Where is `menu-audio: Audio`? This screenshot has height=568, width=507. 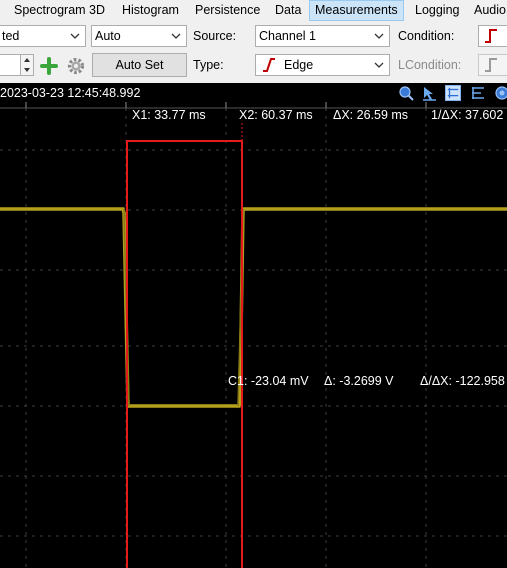
menu-audio: Audio is located at coordinates (488, 10).